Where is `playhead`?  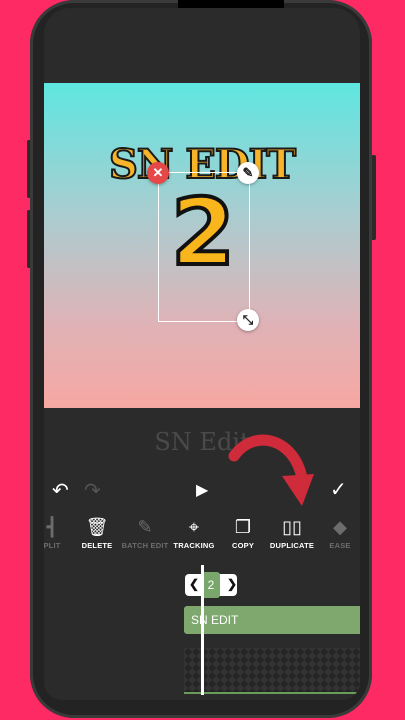 playhead is located at coordinates (202, 630).